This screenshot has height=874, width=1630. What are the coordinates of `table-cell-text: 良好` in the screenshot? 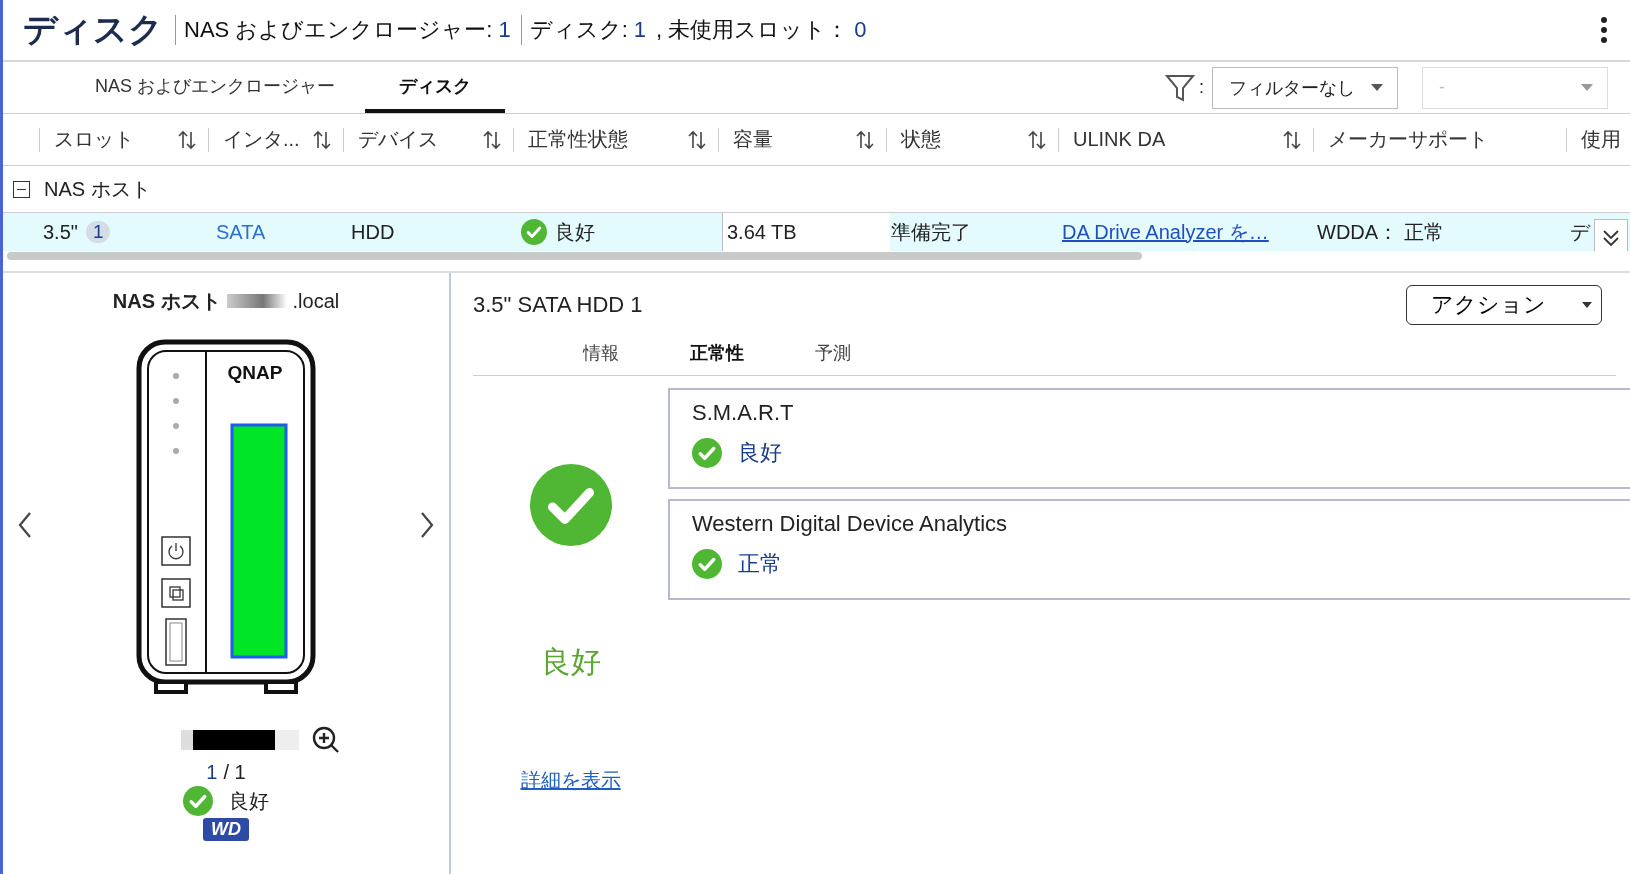 It's located at (575, 232).